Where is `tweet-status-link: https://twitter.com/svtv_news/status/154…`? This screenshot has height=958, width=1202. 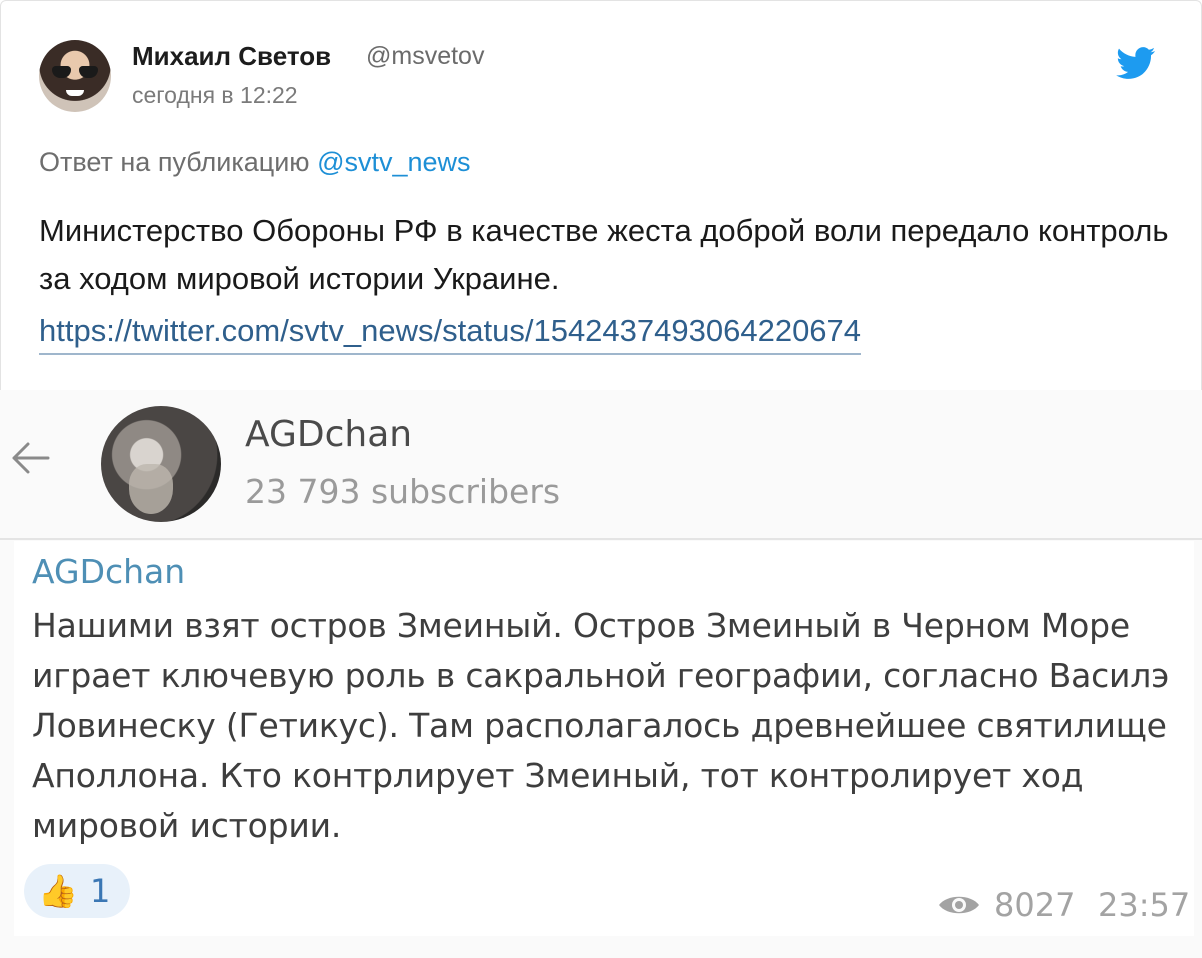
tweet-status-link: https://twitter.com/svtv_news/status/154… is located at coordinates (450, 332).